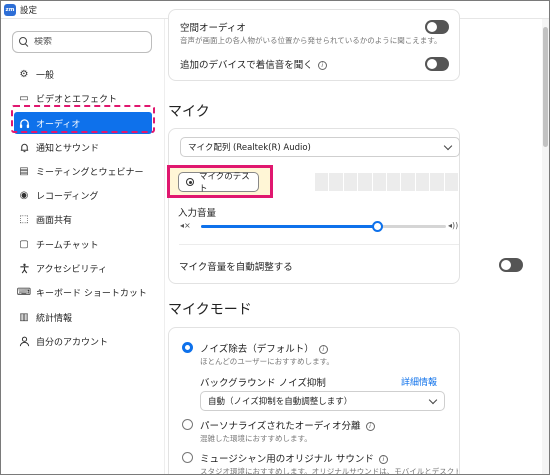 Image resolution: width=550 pixels, height=475 pixels. Describe the element at coordinates (68, 148) in the screenshot. I see `sidebar-item-label: 通知とサウンド` at that location.